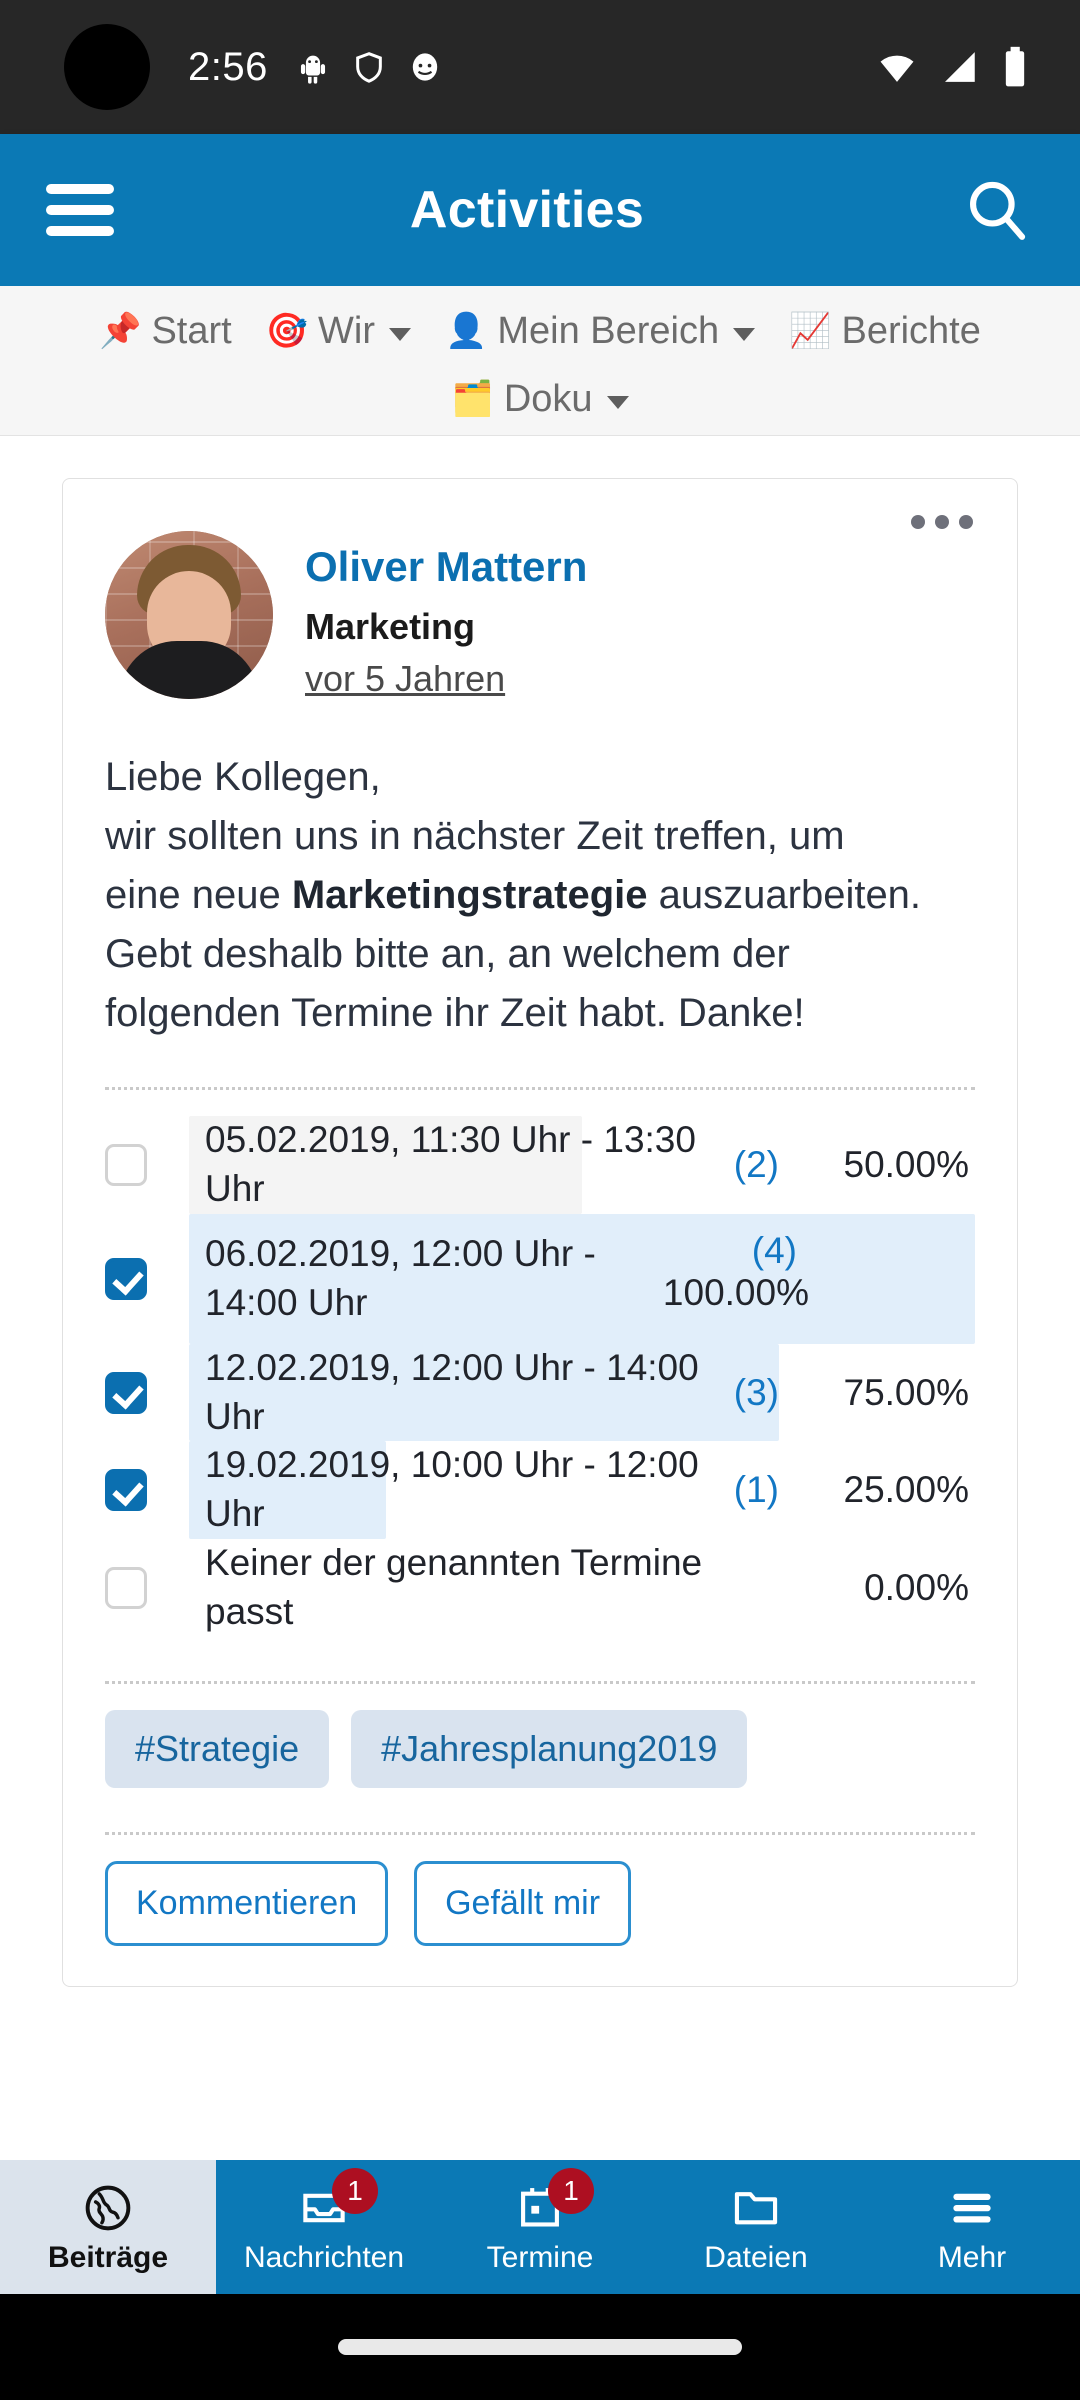 Image resolution: width=1080 pixels, height=2400 pixels. I want to click on poll-bar-track: Keiner der genannten Termine passt 0.00%, so click(582, 1588).